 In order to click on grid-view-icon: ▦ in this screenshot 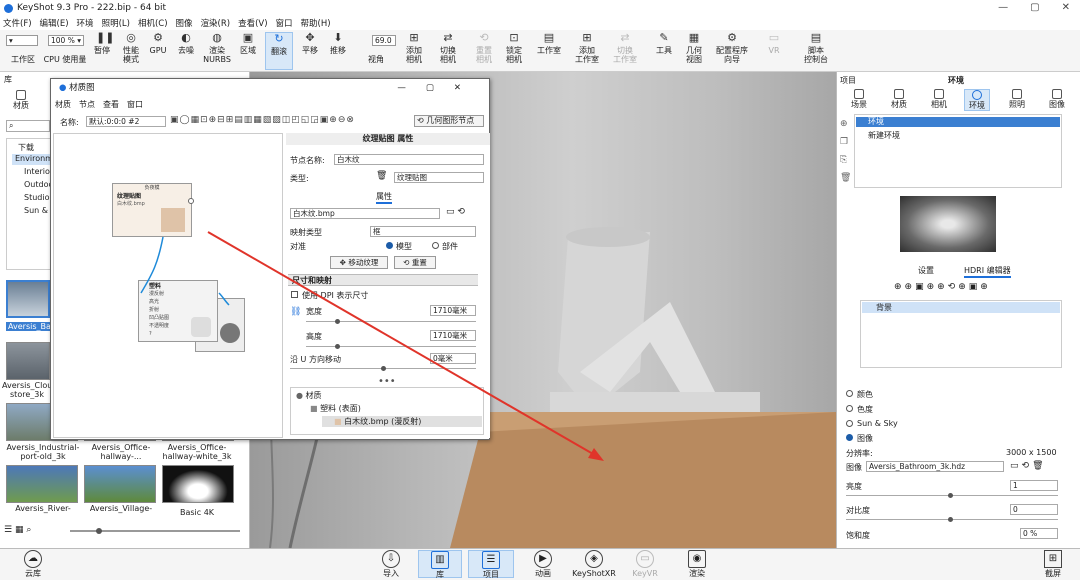, I will do `click(19, 530)`.